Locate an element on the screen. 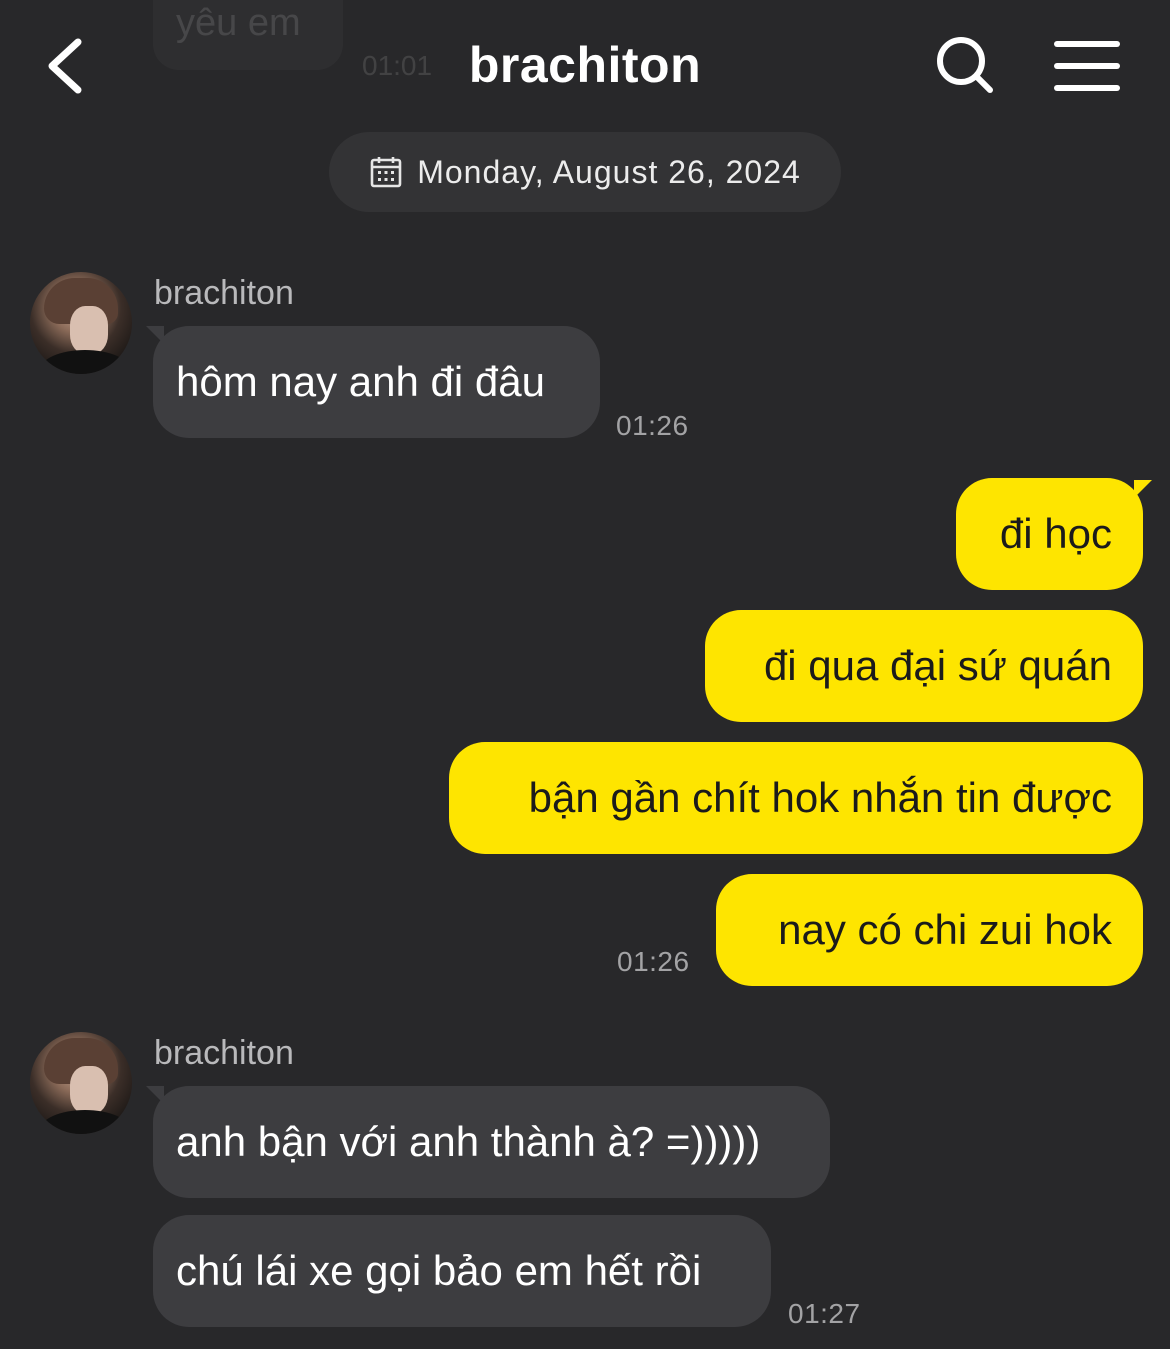 Image resolution: width=1170 pixels, height=1349 pixels. incoming-message-bubble: chú lái xe gọi bảo em hết rồi is located at coordinates (462, 1271).